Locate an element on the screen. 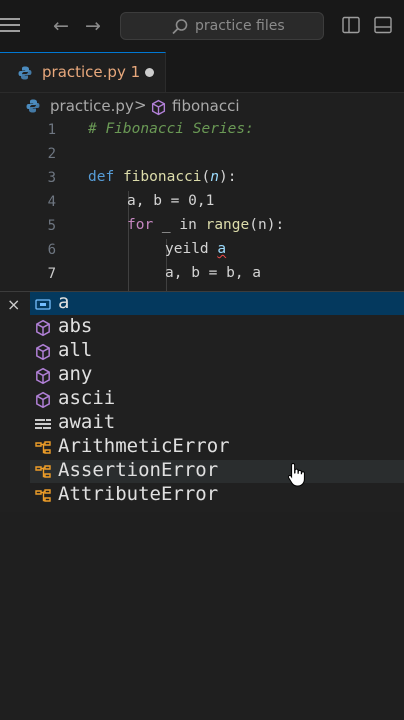 This screenshot has height=720, width=404. suggestion-item: AttributeError is located at coordinates (217, 495).